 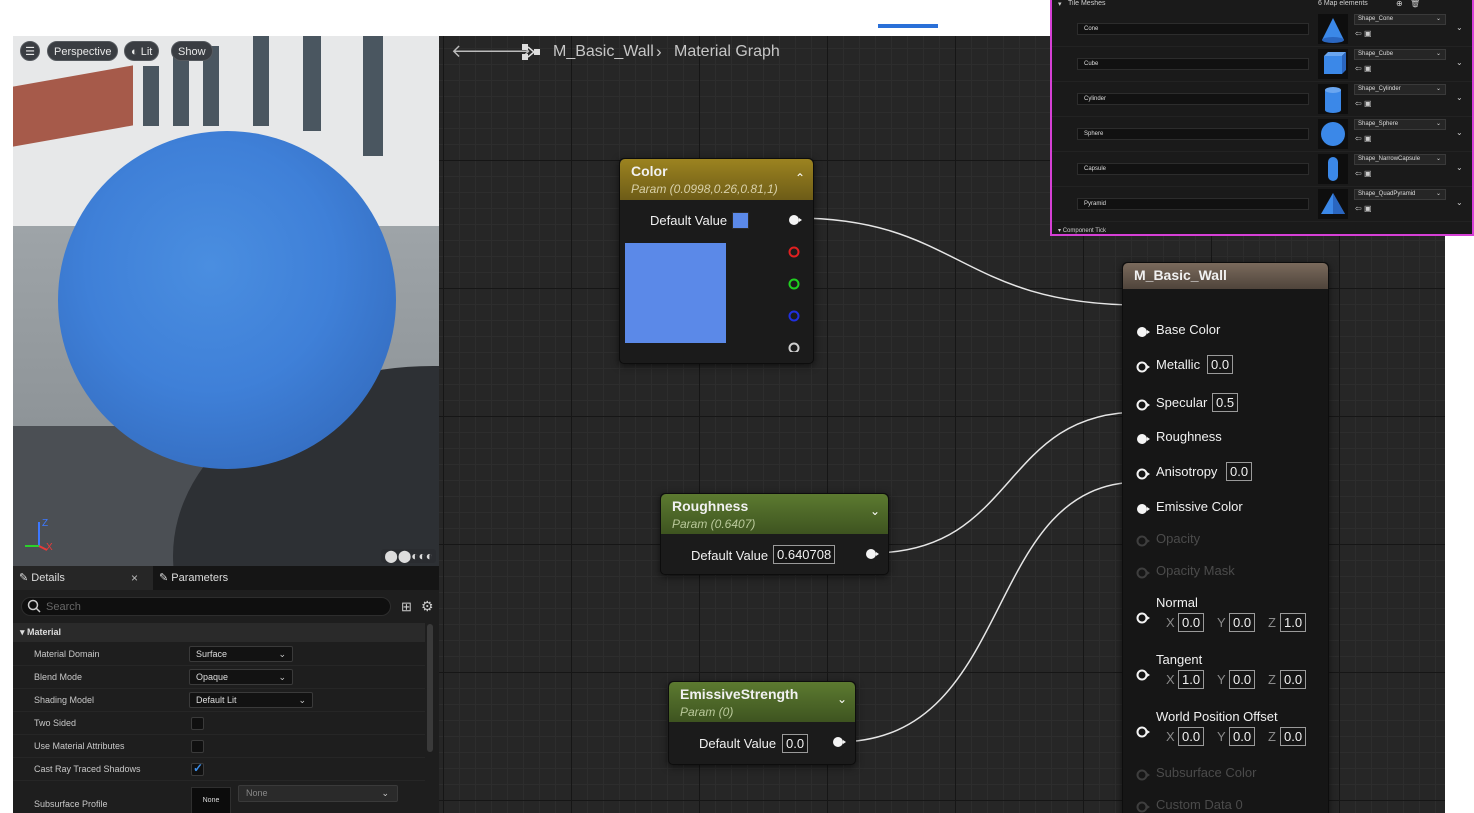 What do you see at coordinates (197, 768) in the screenshot?
I see `cast-ray-traced-shadows-checkbox` at bounding box center [197, 768].